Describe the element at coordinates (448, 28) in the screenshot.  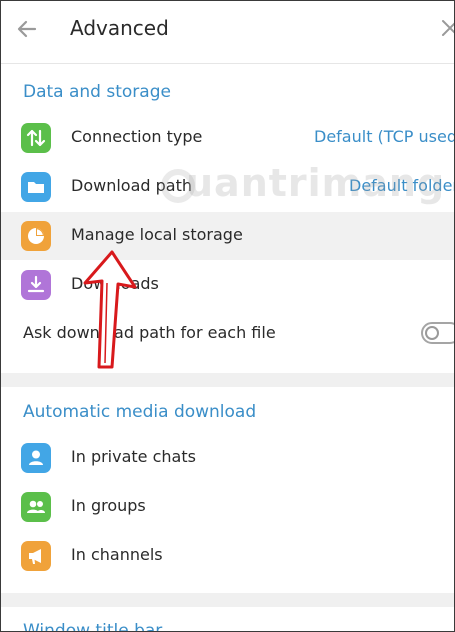
I see `close-icon` at that location.